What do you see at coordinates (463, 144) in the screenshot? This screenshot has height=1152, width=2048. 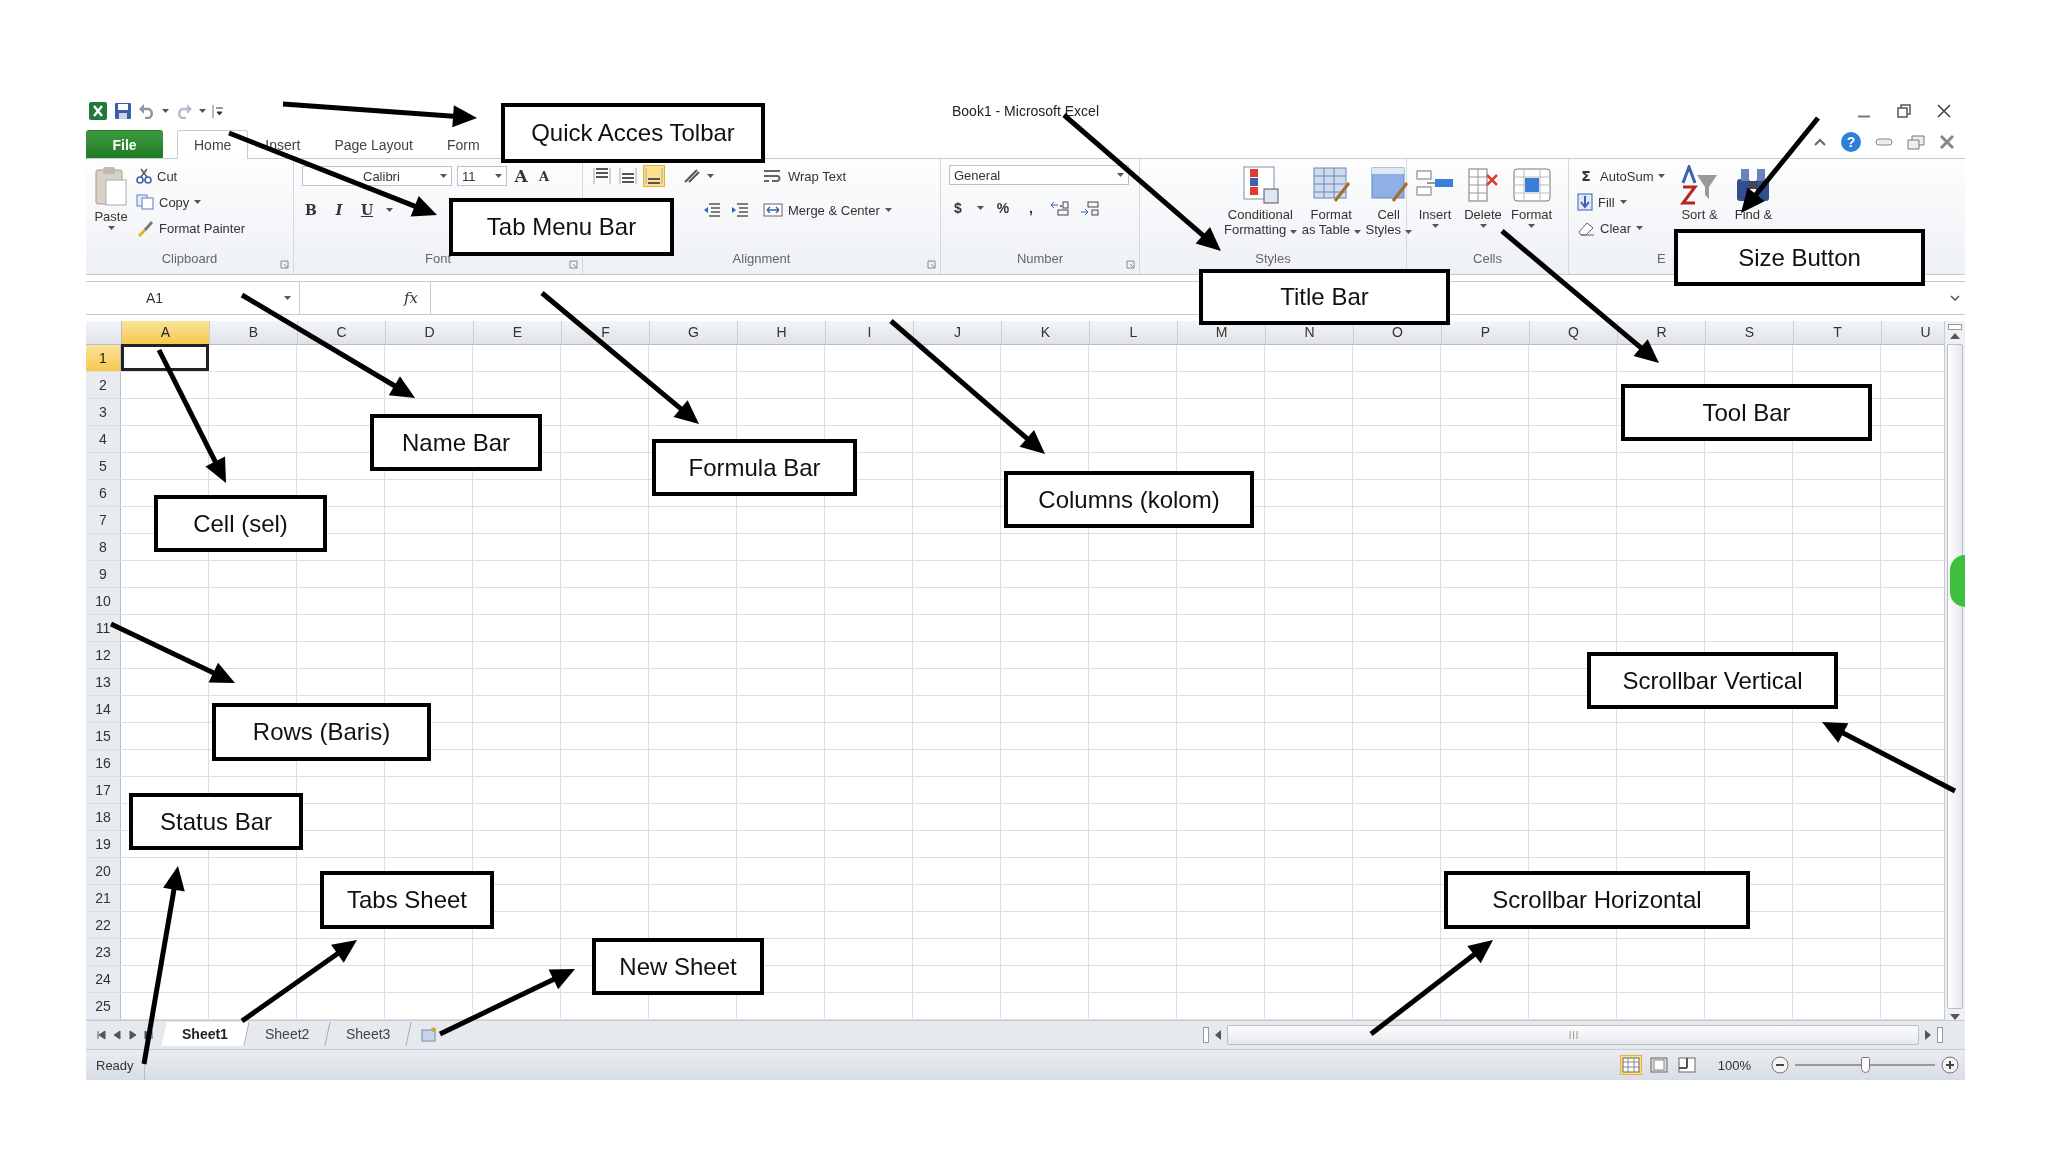 I see `ribbon-tab: Form` at bounding box center [463, 144].